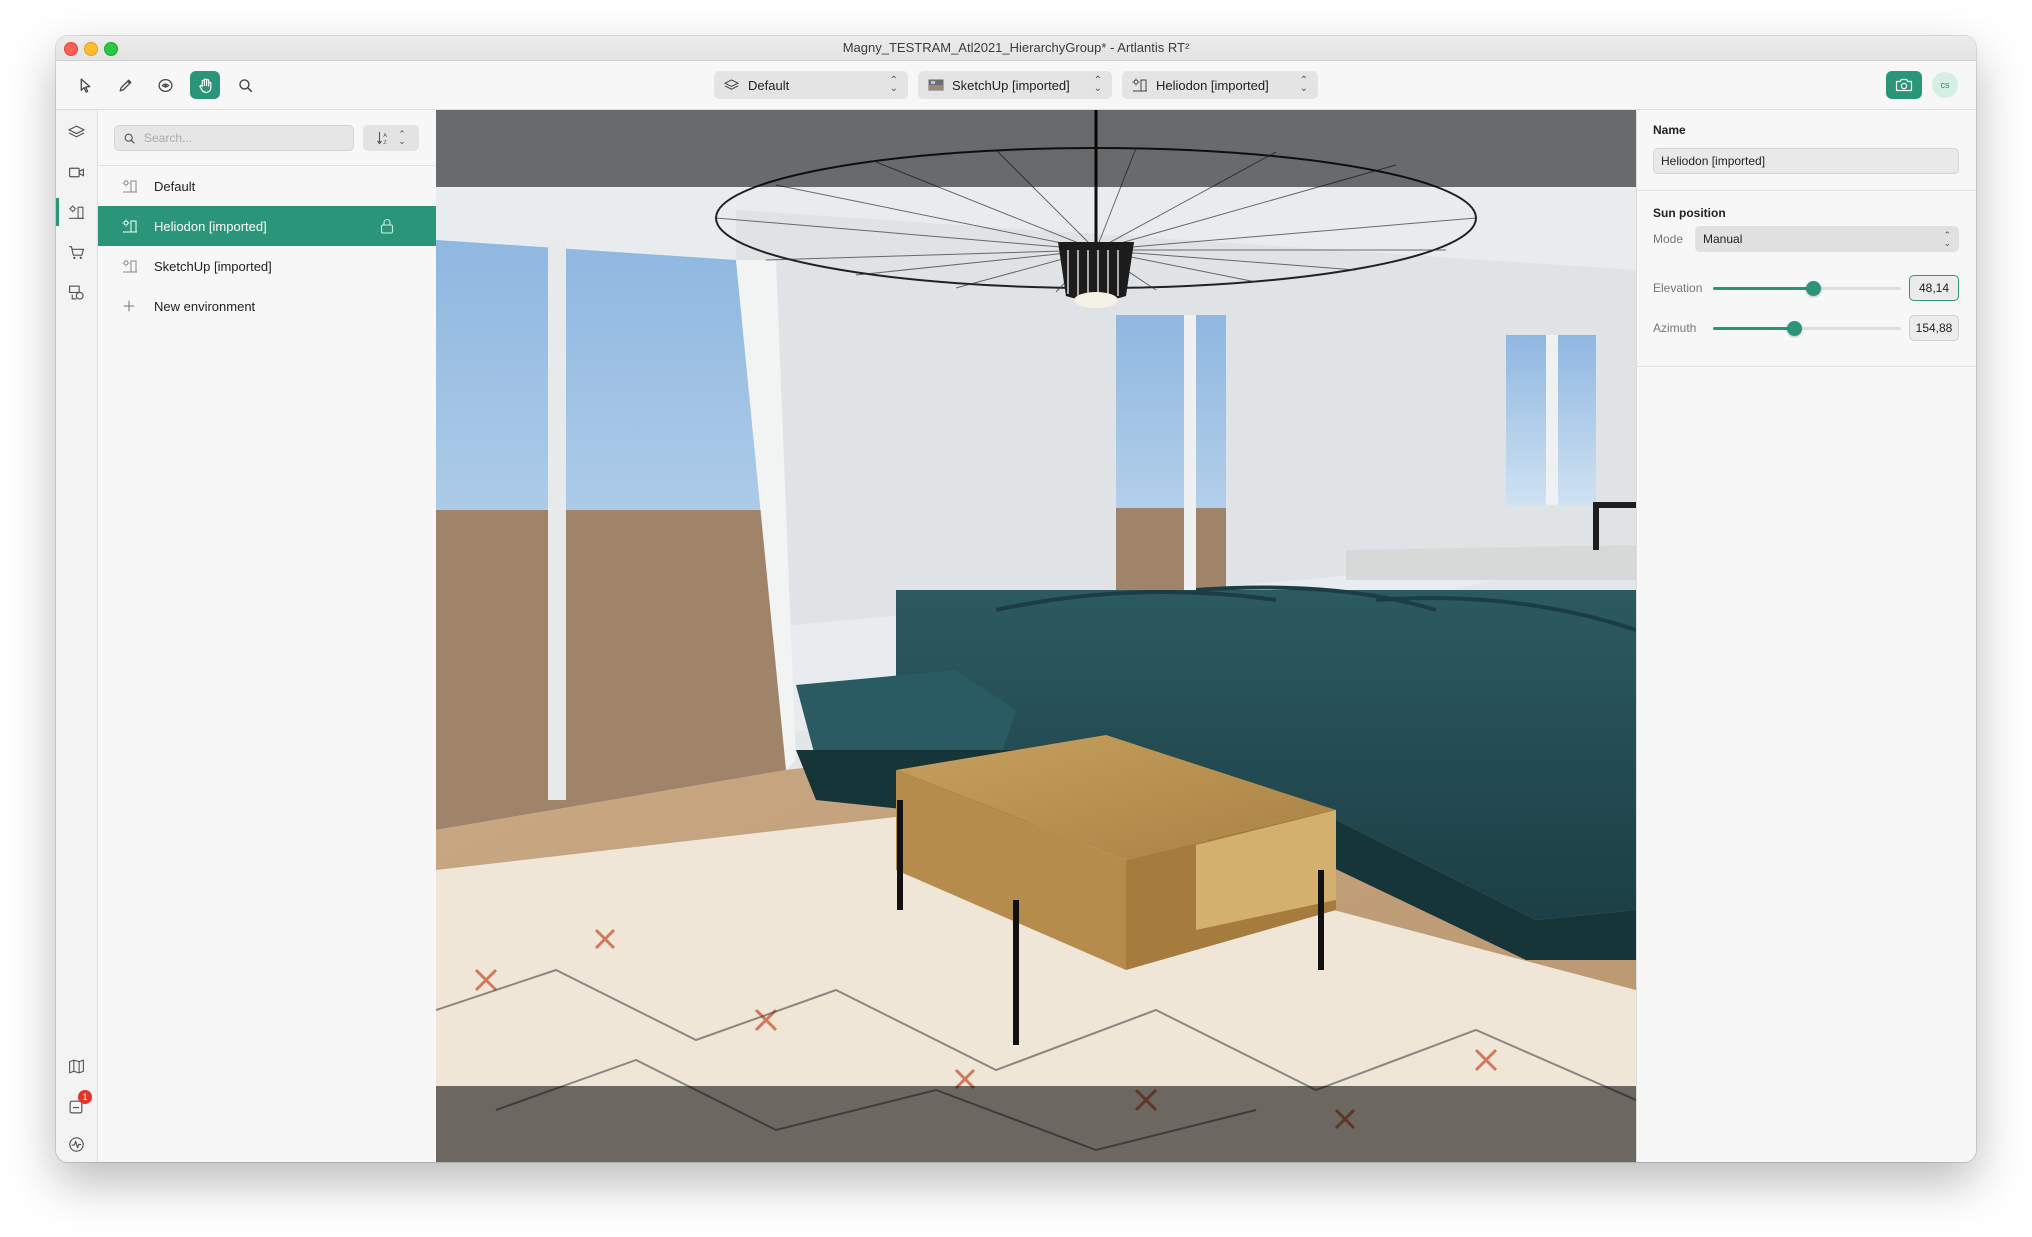 Image resolution: width=2032 pixels, height=1237 pixels. What do you see at coordinates (1212, 85) in the screenshot?
I see `environment-dropdown-value: Heliodon [imported]` at bounding box center [1212, 85].